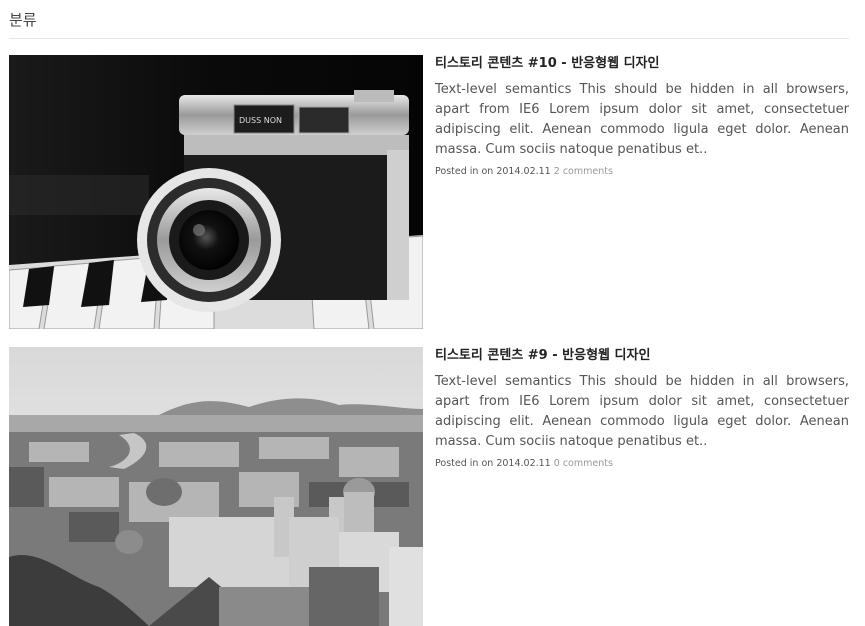 The width and height of the screenshot is (865, 626). Describe the element at coordinates (429, 38) in the screenshot. I see `category-divider` at that location.